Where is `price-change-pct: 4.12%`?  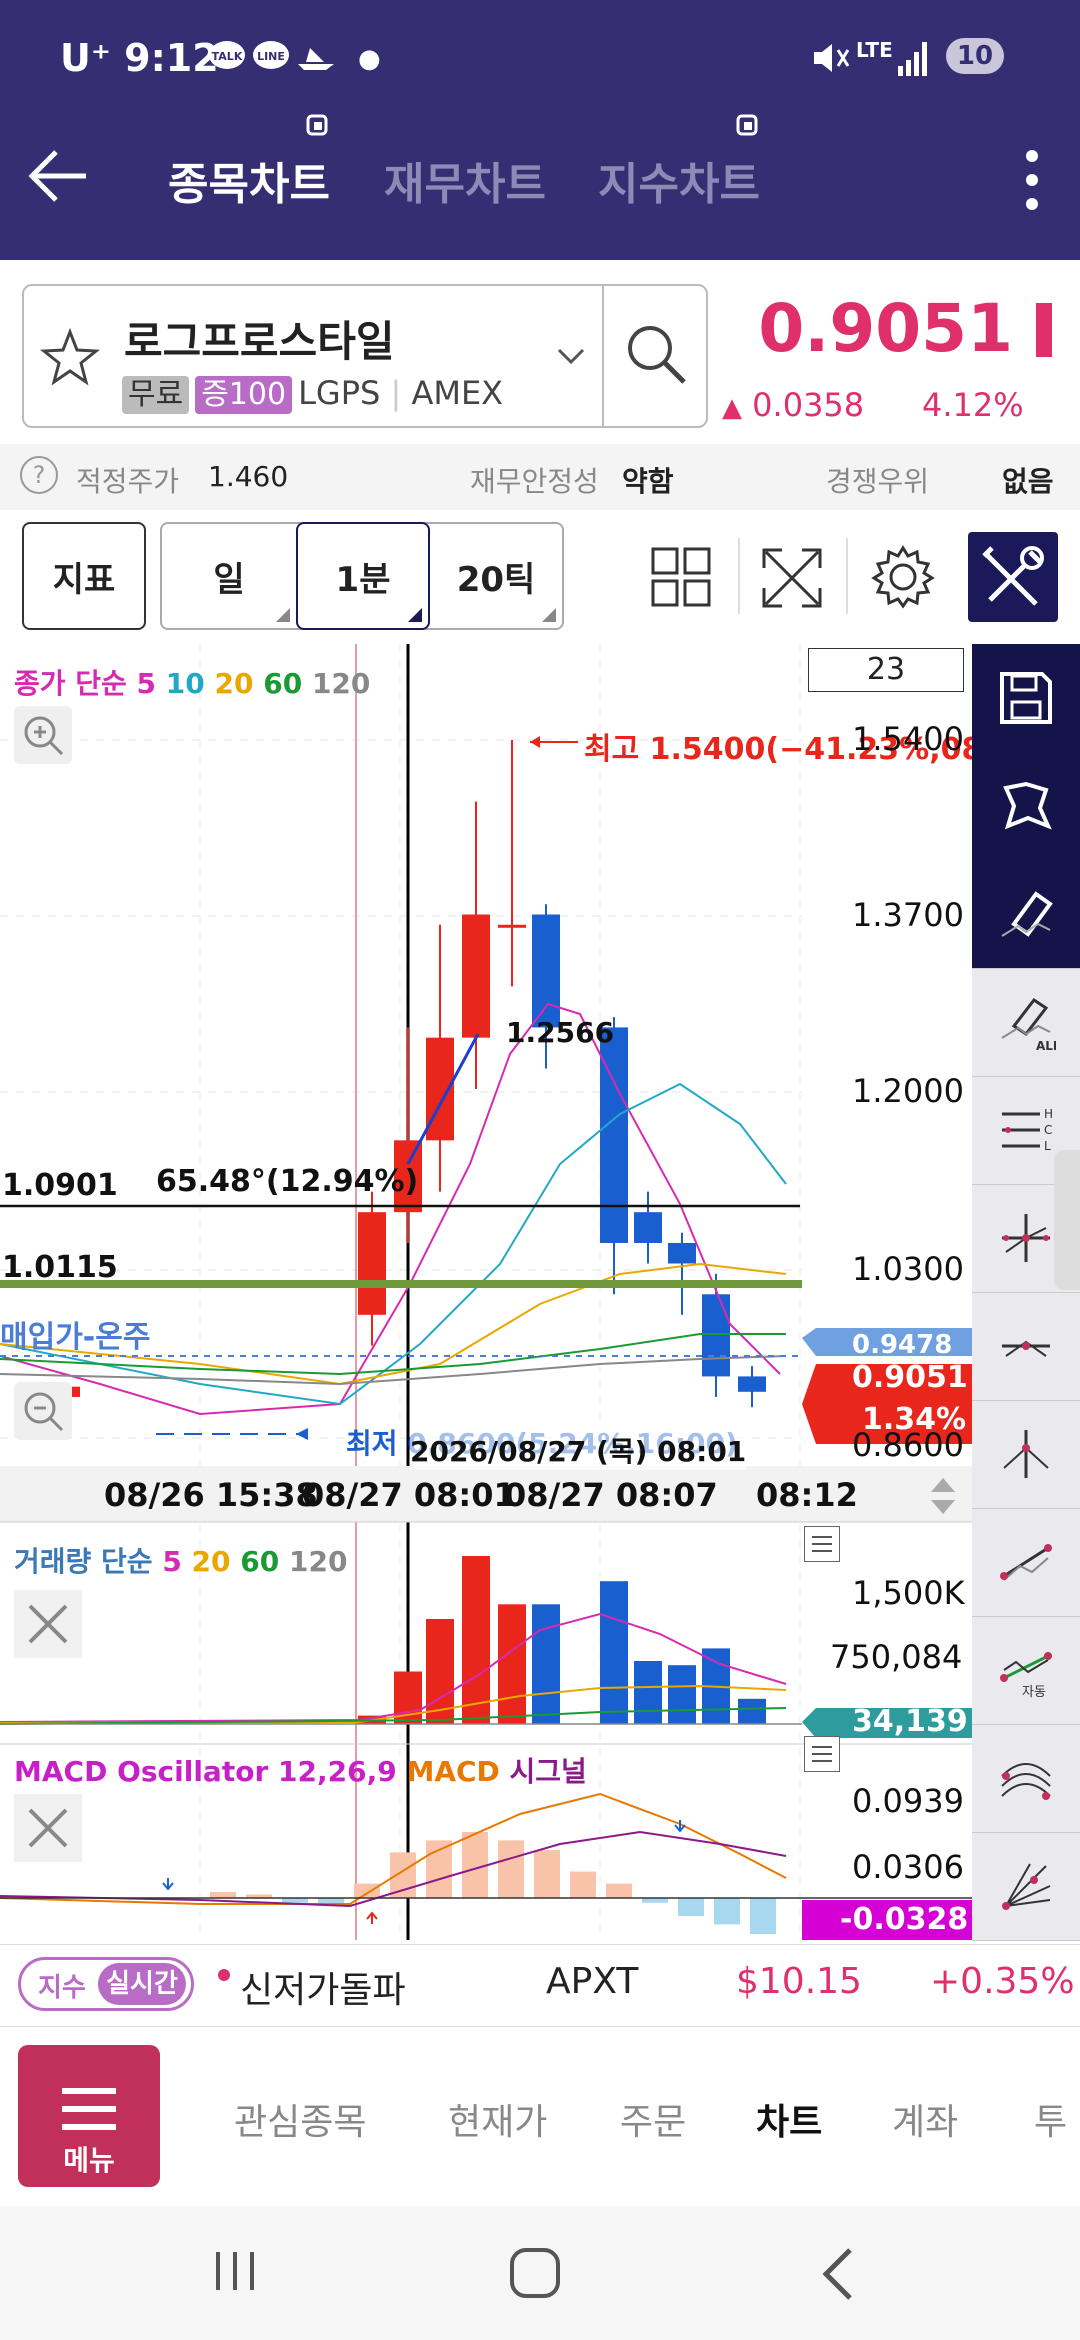 price-change-pct: 4.12% is located at coordinates (973, 405).